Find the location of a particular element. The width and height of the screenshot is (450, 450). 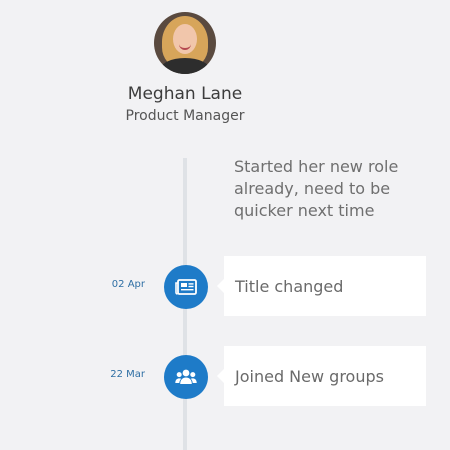

event-label: Joined New groups is located at coordinates (309, 376).